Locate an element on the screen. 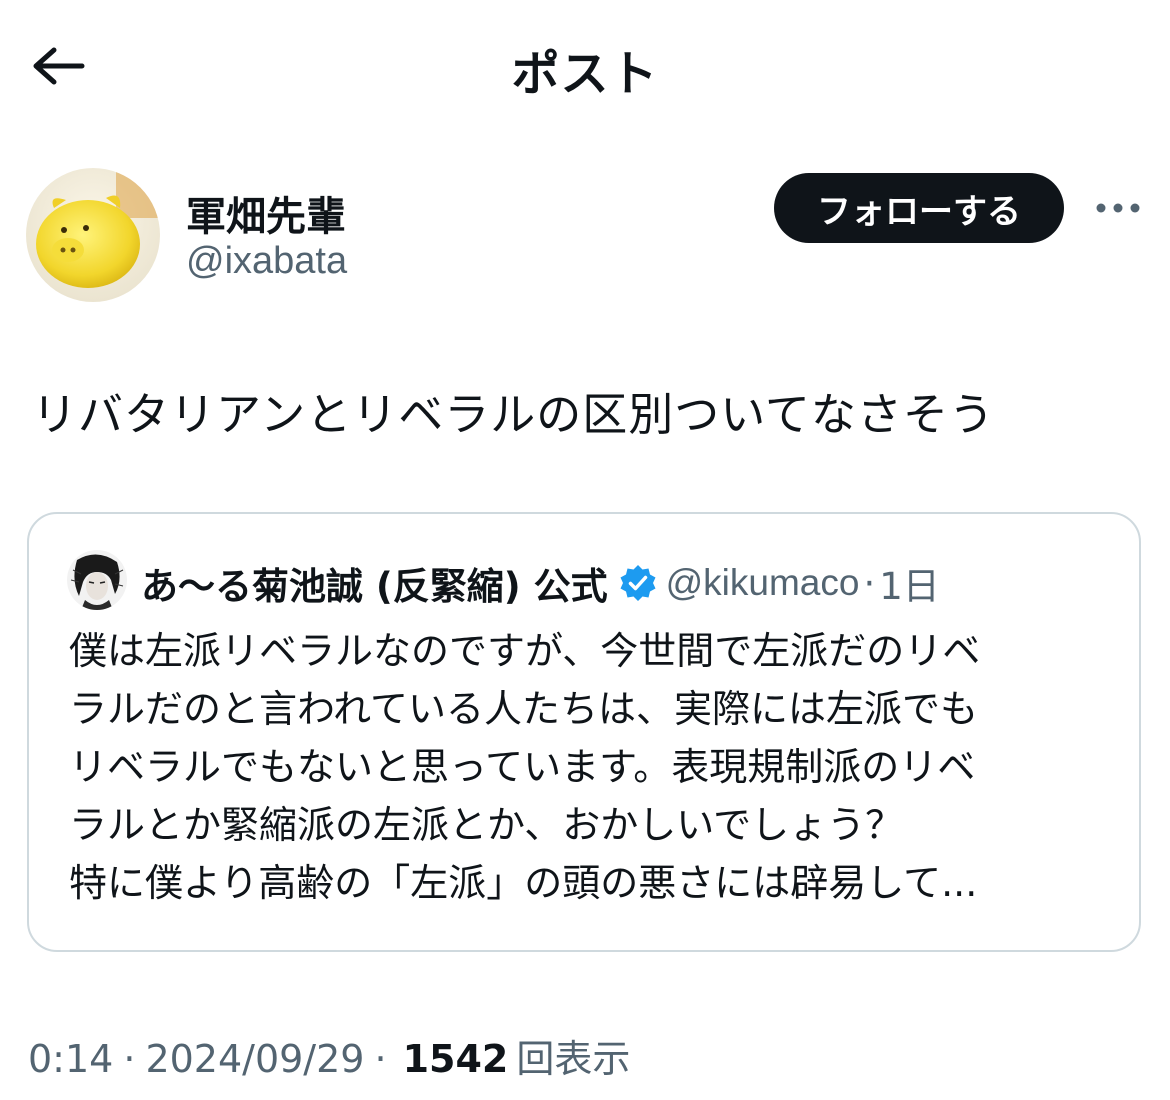  views-label: 回表示 is located at coordinates (573, 1055).